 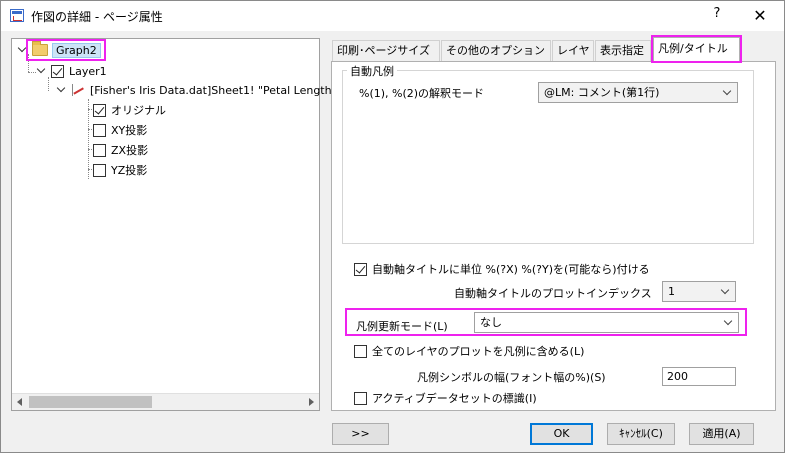 I want to click on symbol-width-value: 200, so click(x=677, y=376).